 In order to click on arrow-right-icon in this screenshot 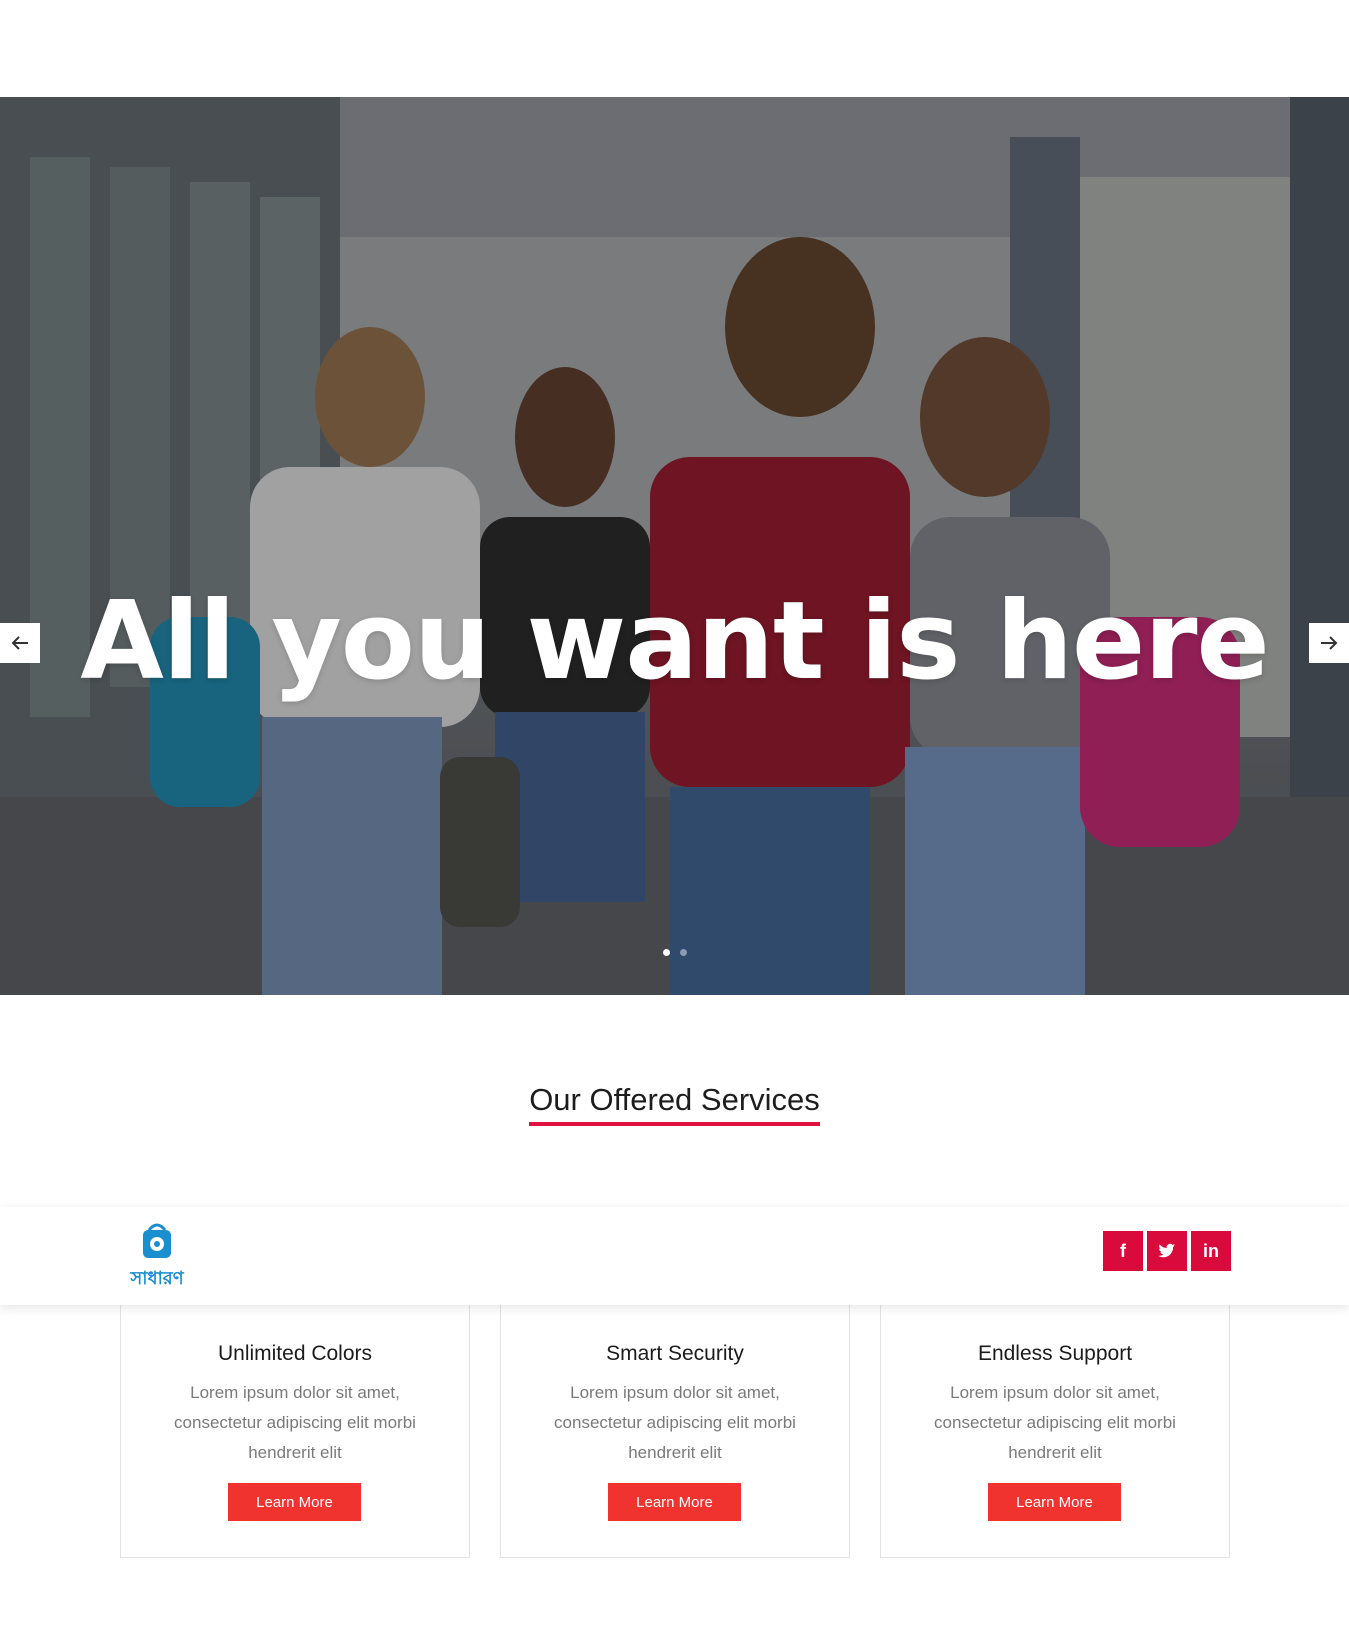, I will do `click(1329, 643)`.